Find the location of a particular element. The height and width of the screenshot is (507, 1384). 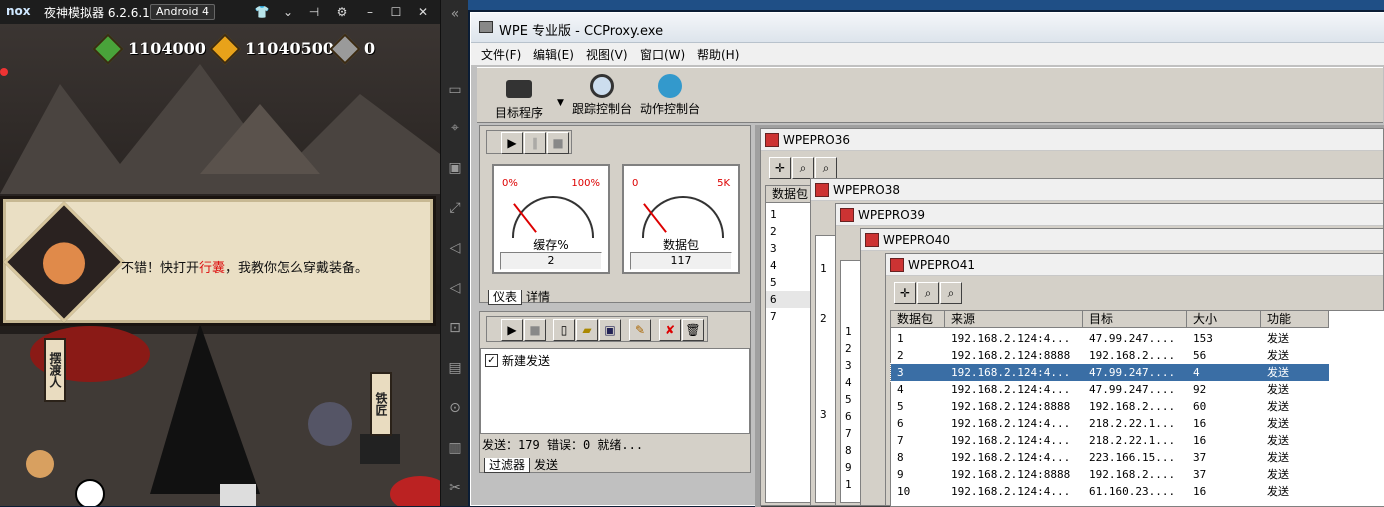

location-icon: ⌖ is located at coordinates (455, 128).